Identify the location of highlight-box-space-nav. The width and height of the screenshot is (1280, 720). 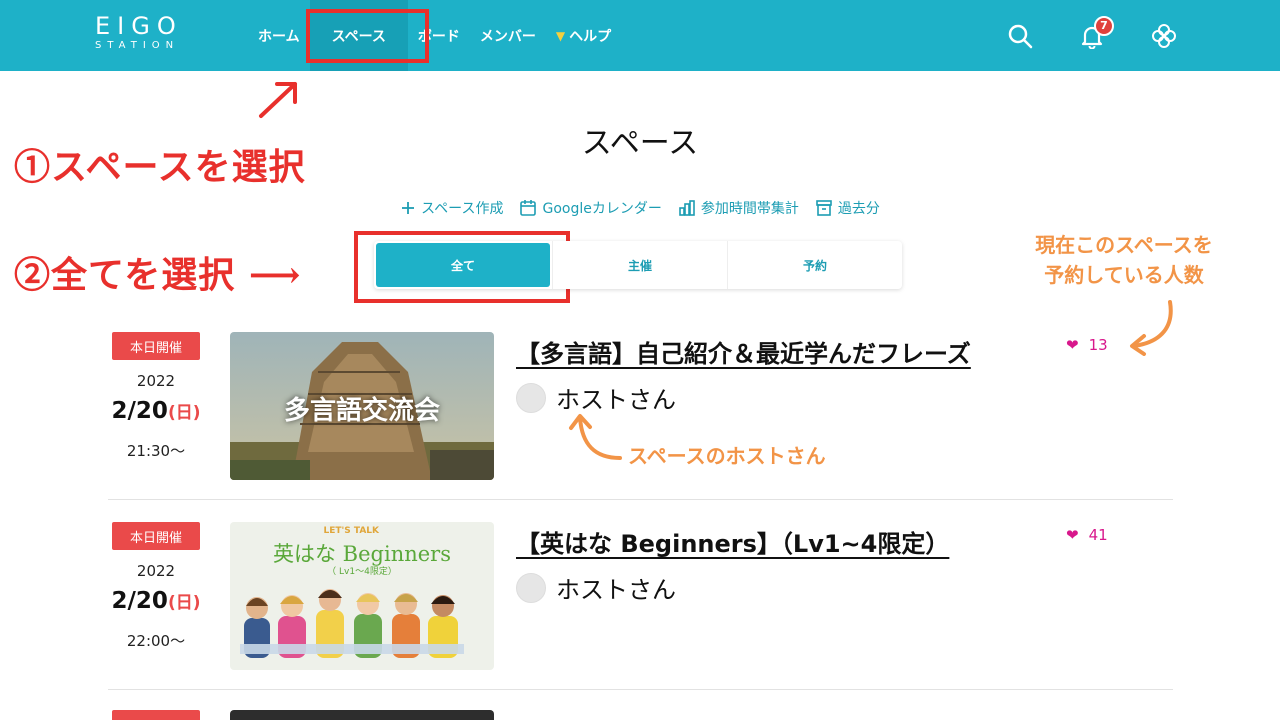
(367, 36).